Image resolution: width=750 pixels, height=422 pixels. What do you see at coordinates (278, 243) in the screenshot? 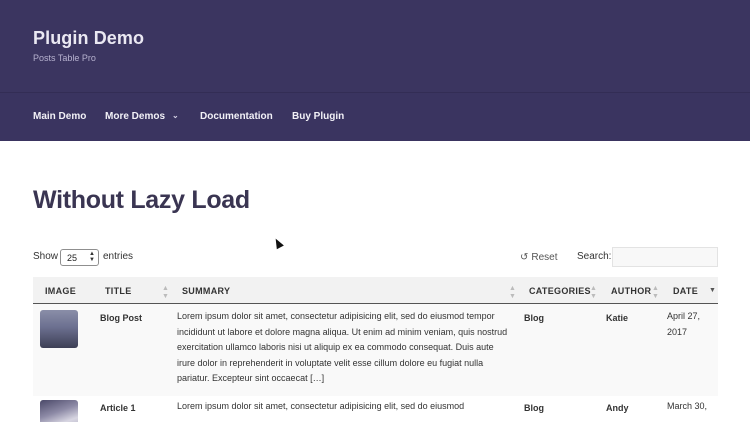
I see `mouse-cursor-icon` at bounding box center [278, 243].